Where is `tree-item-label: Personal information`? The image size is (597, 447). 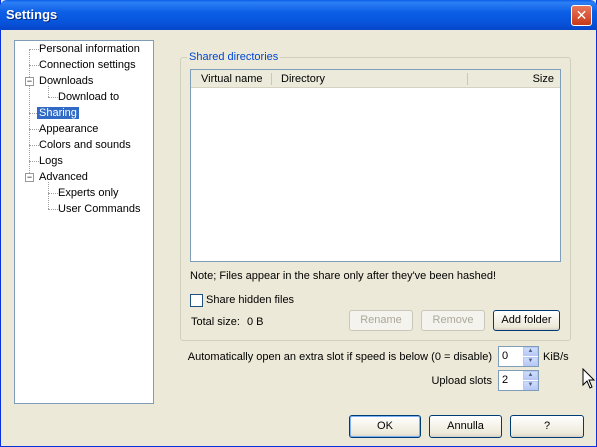
tree-item-label: Personal information is located at coordinates (89, 49).